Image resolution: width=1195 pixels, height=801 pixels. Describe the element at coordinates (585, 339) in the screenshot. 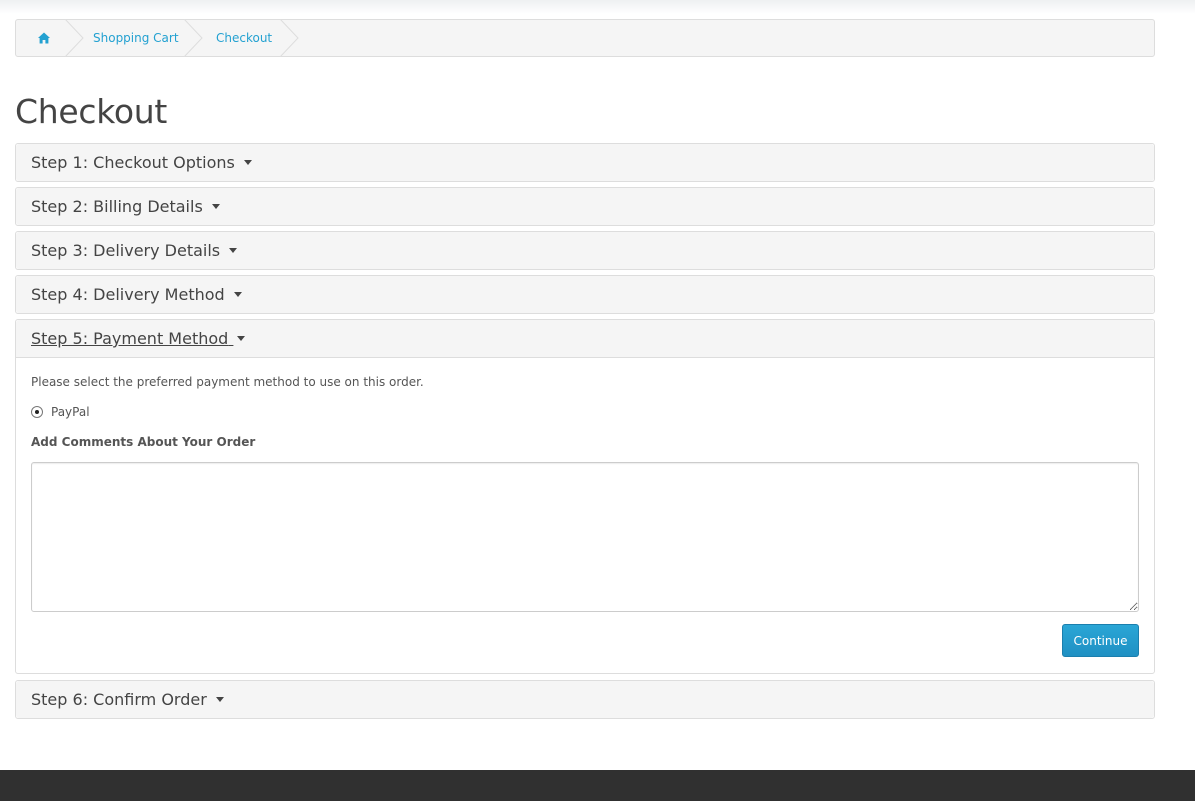

I see `step-5-heading: Step 5: Payment Method` at that location.